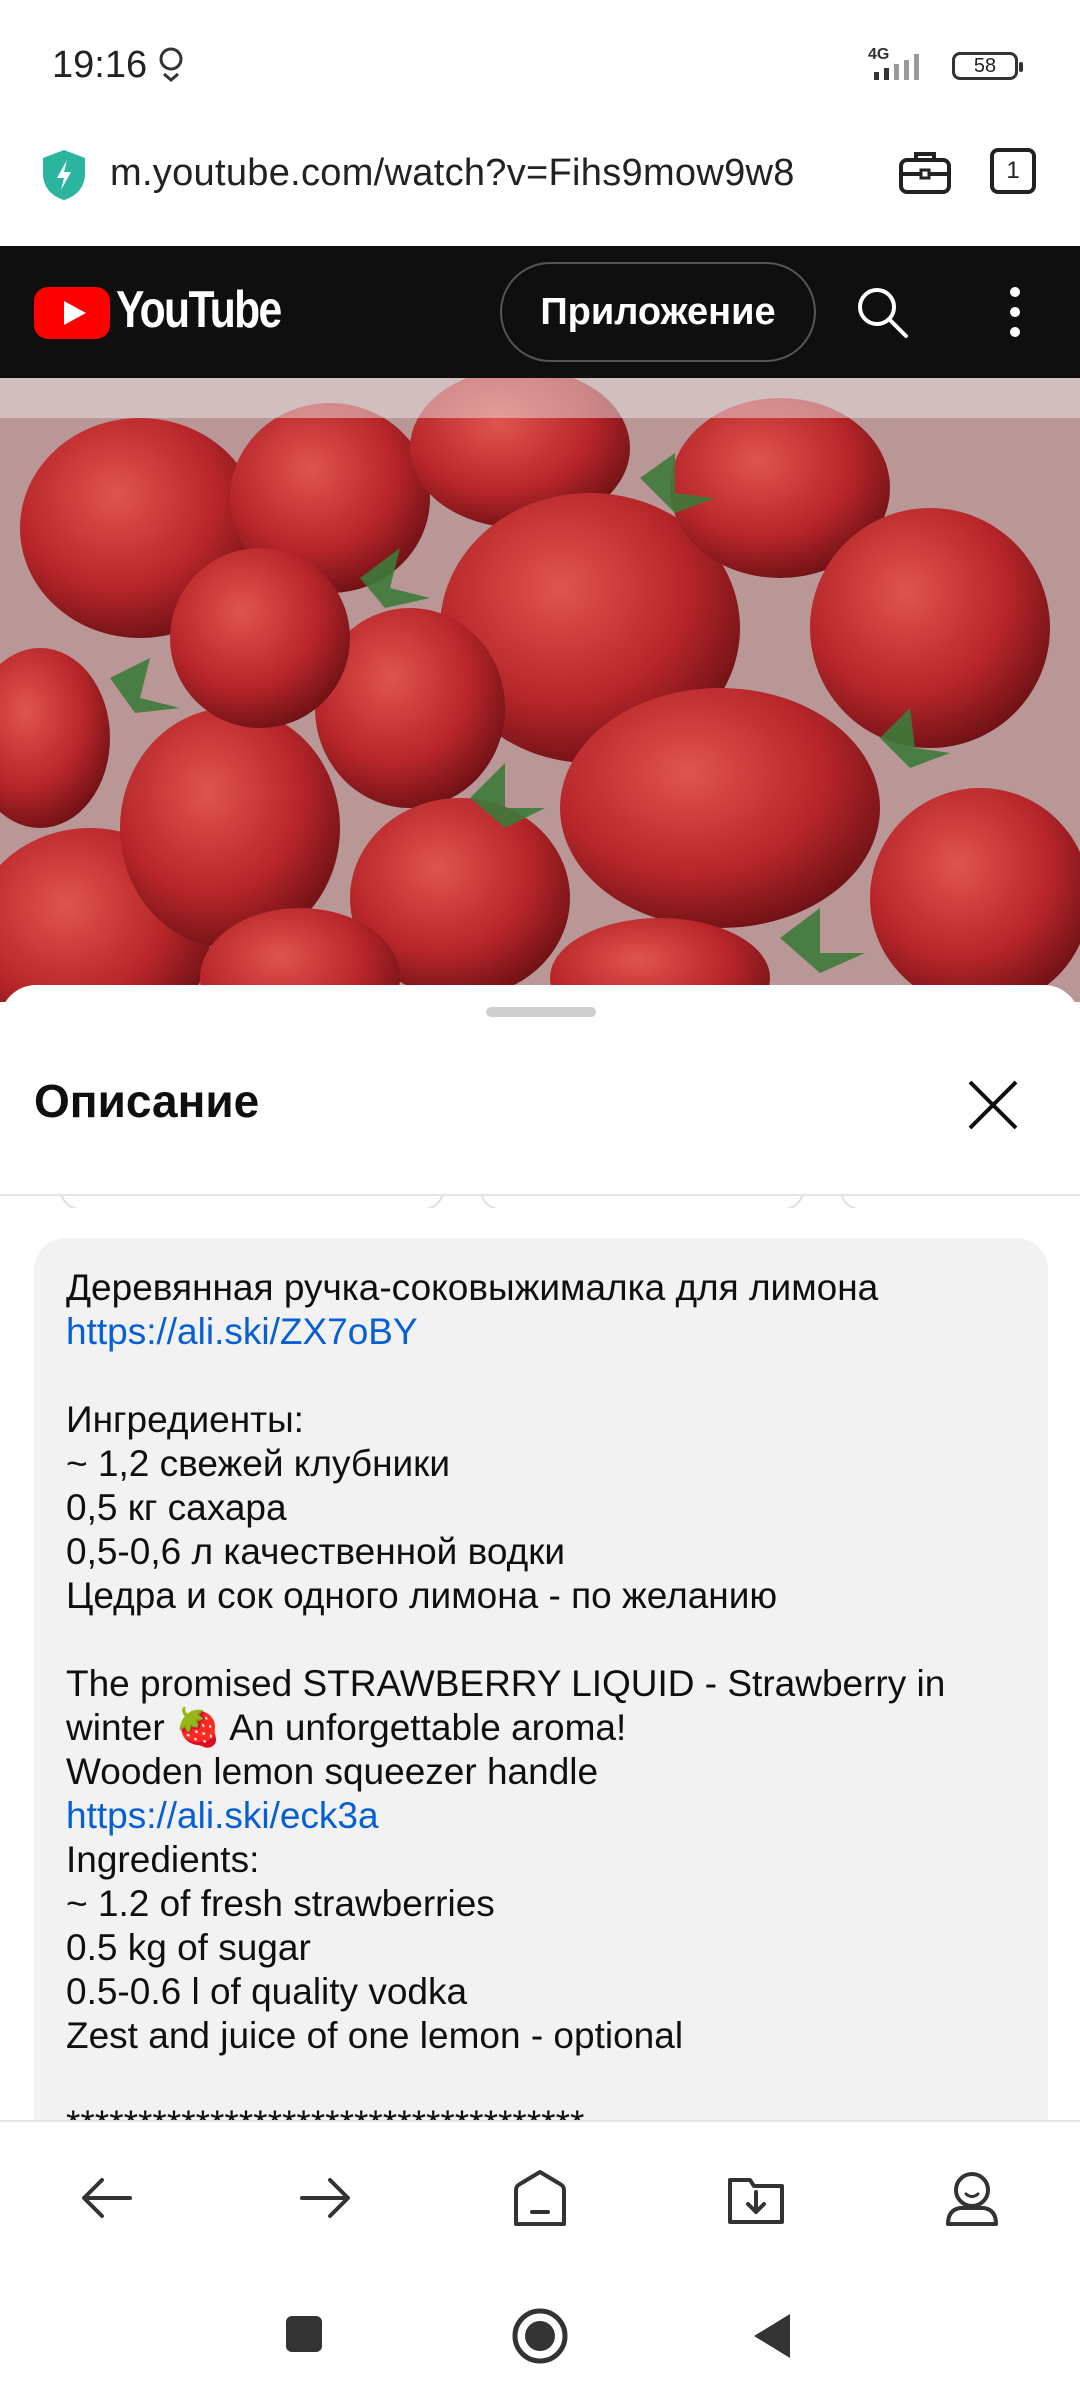  I want to click on downloads-icon, so click(756, 2198).